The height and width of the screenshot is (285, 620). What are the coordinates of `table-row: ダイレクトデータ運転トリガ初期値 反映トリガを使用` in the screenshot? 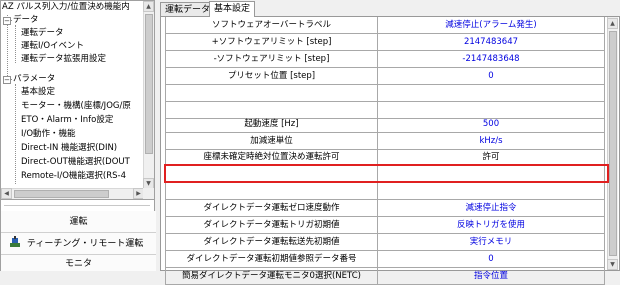 It's located at (385, 225).